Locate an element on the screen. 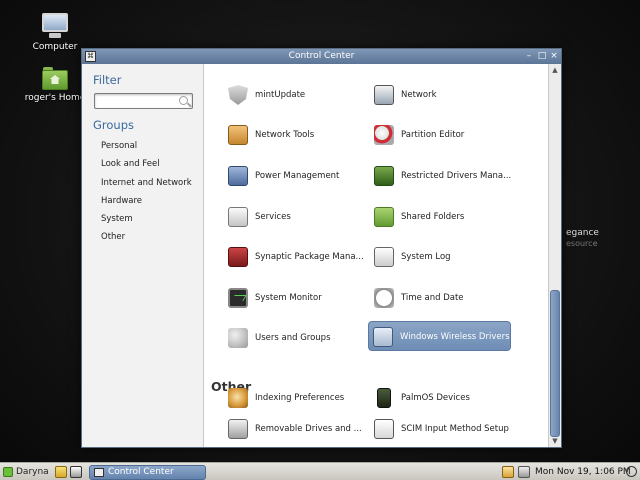 The width and height of the screenshot is (640, 480). minimize-button: – is located at coordinates (529, 56).